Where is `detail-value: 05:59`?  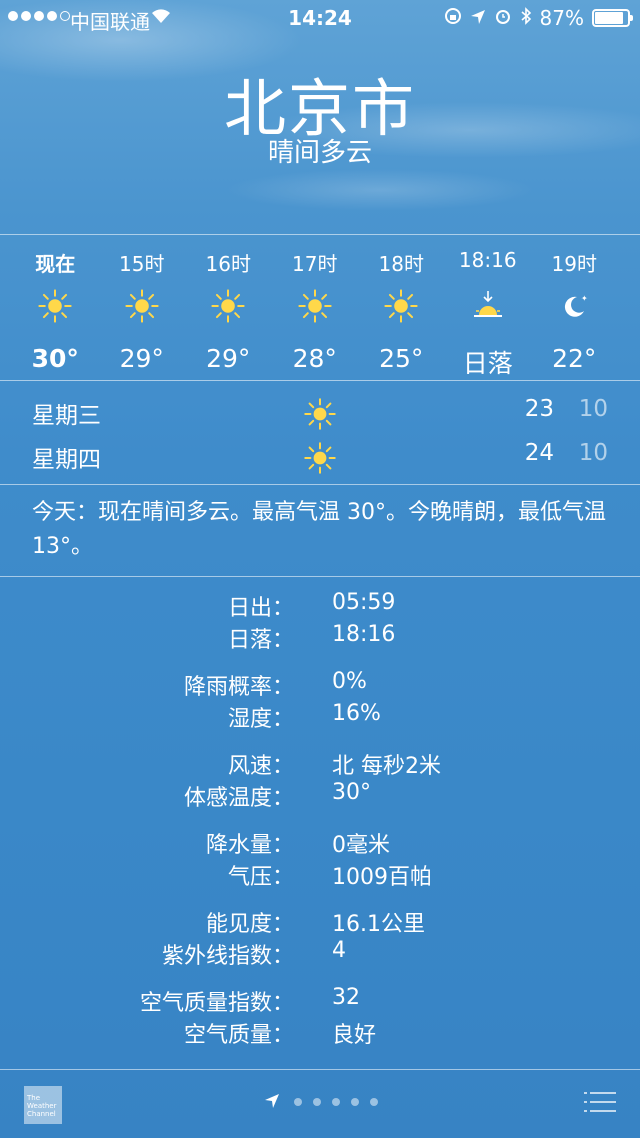
detail-value: 05:59 is located at coordinates (364, 602).